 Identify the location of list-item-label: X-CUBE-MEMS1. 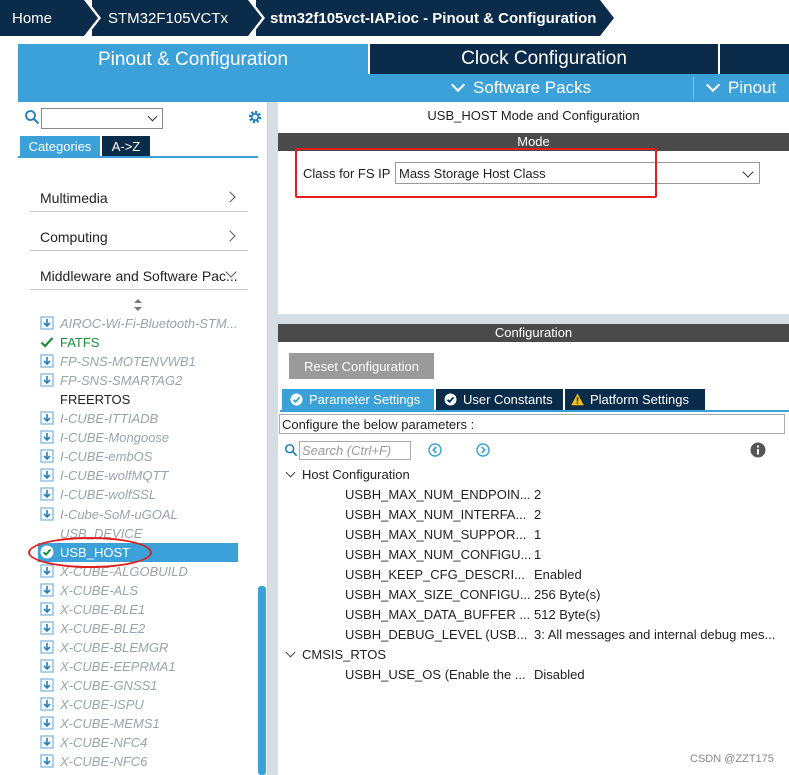
(110, 724).